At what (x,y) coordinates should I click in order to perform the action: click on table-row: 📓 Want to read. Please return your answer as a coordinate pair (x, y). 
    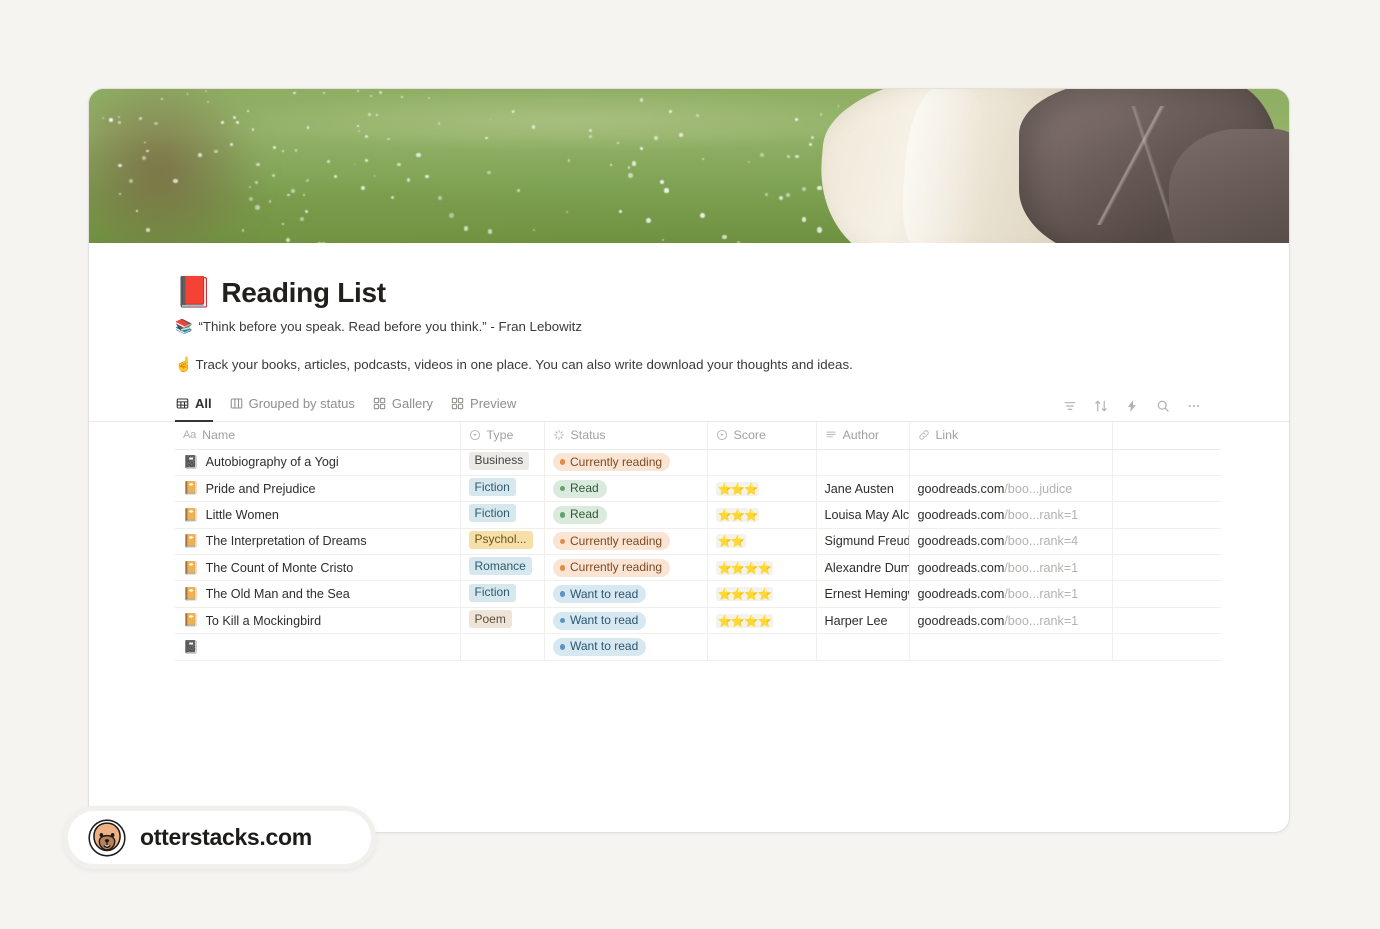
    Looking at the image, I should click on (698, 647).